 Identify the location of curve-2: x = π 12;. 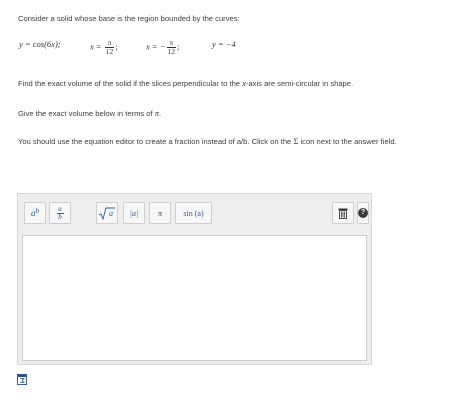
(104, 47).